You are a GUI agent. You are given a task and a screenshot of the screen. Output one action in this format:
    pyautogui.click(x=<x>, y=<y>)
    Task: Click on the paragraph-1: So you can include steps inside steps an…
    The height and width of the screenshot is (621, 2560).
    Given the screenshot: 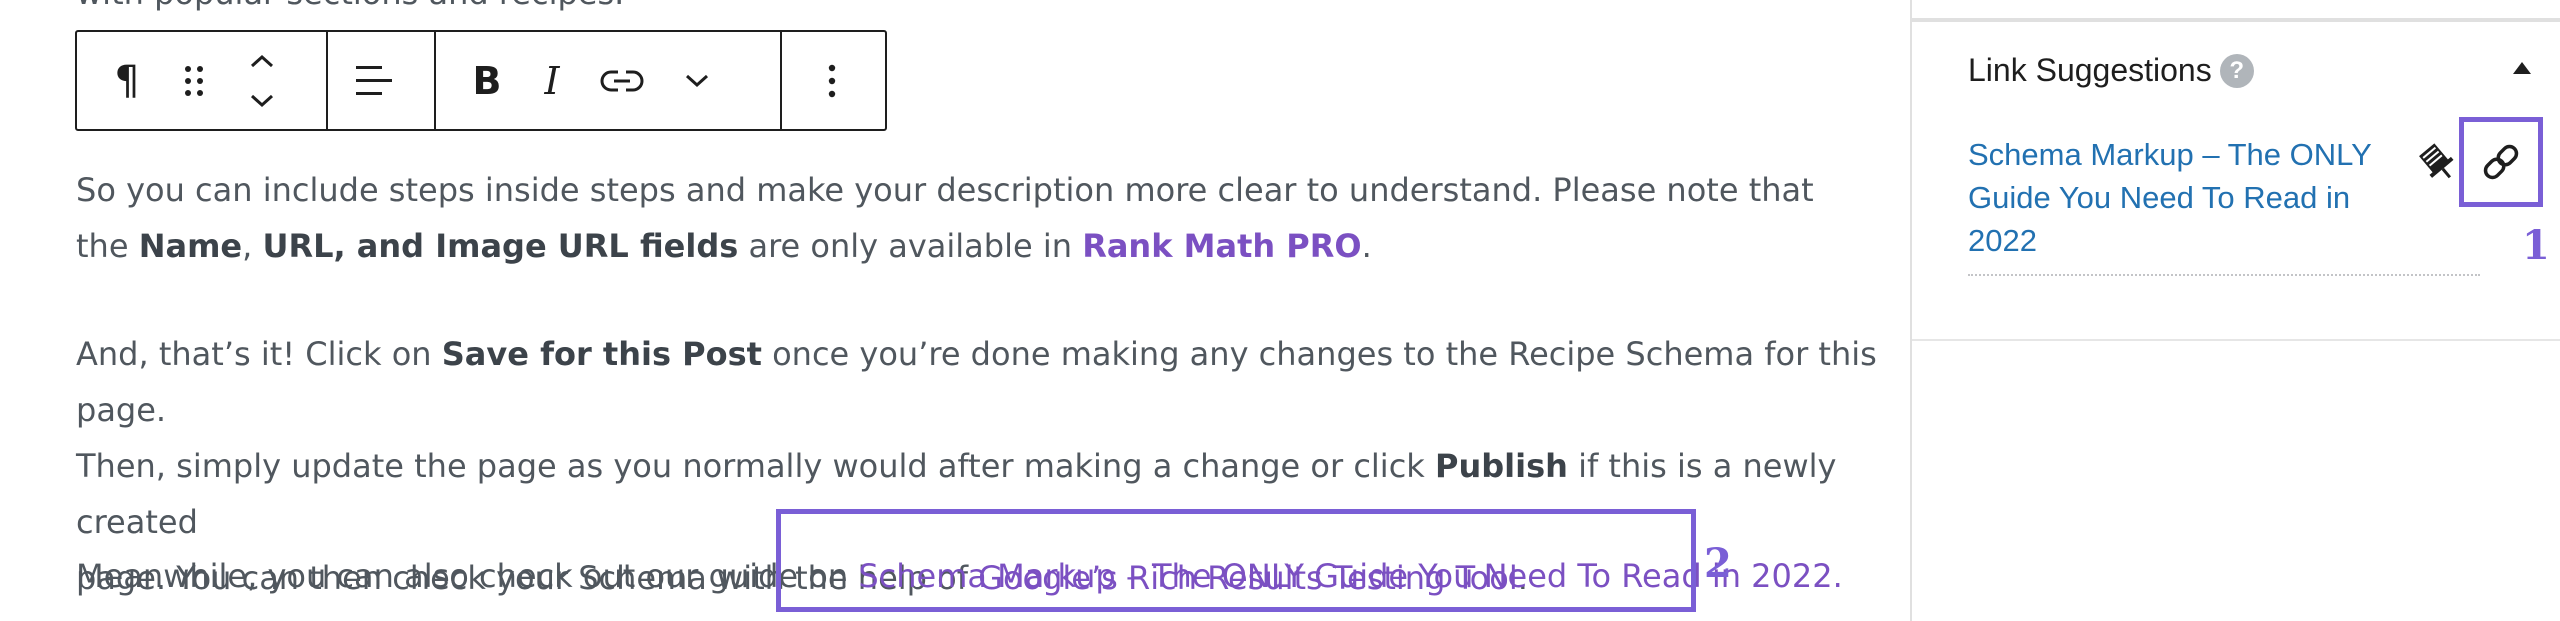 What is the action you would take?
    pyautogui.click(x=945, y=218)
    